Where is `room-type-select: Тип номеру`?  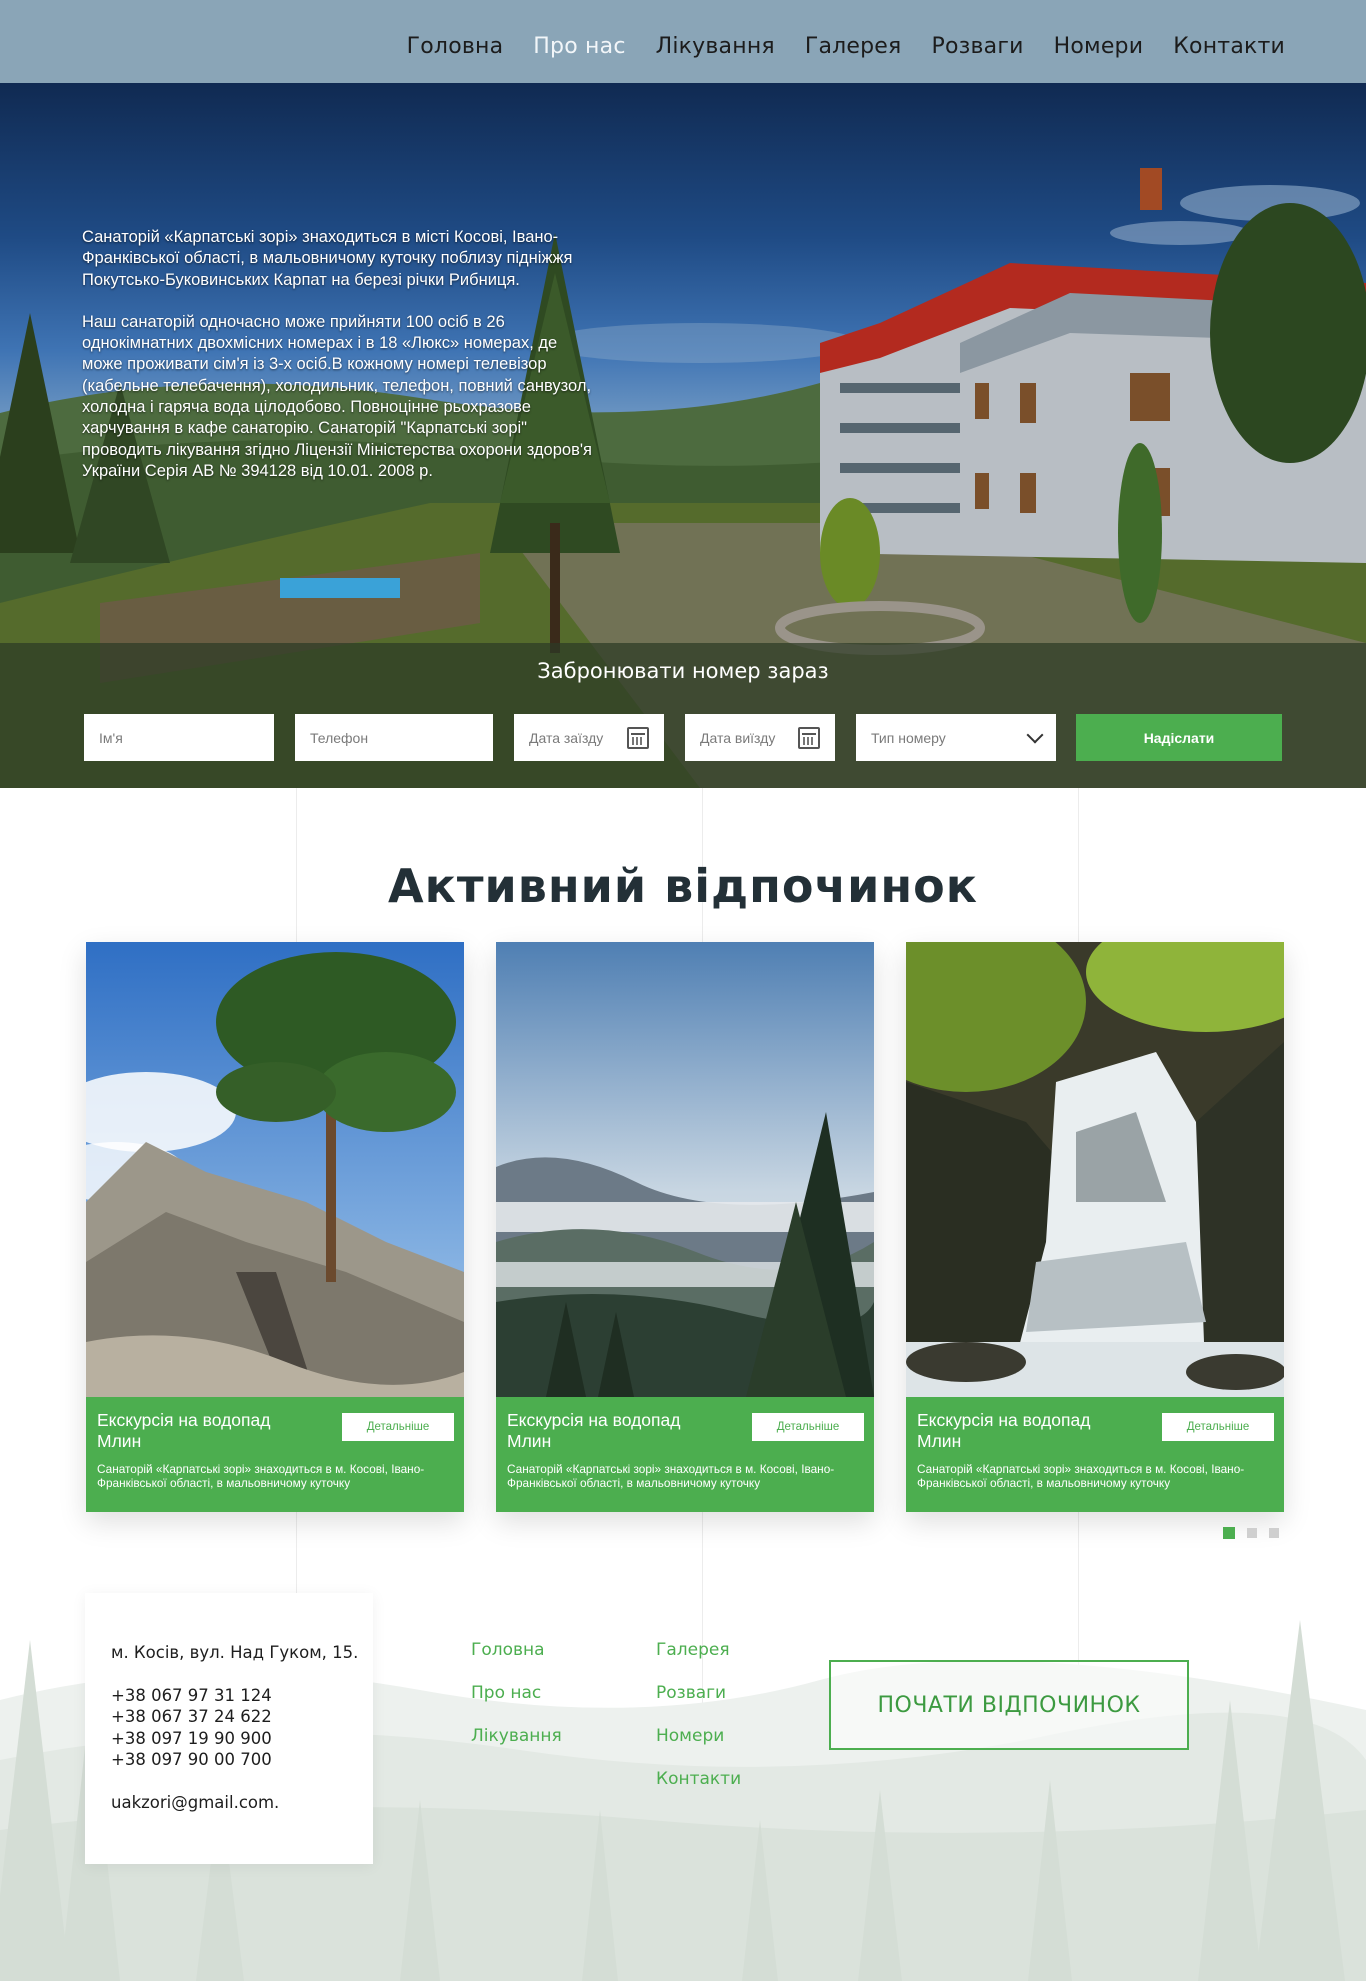
room-type-select: Тип номеру is located at coordinates (956, 737).